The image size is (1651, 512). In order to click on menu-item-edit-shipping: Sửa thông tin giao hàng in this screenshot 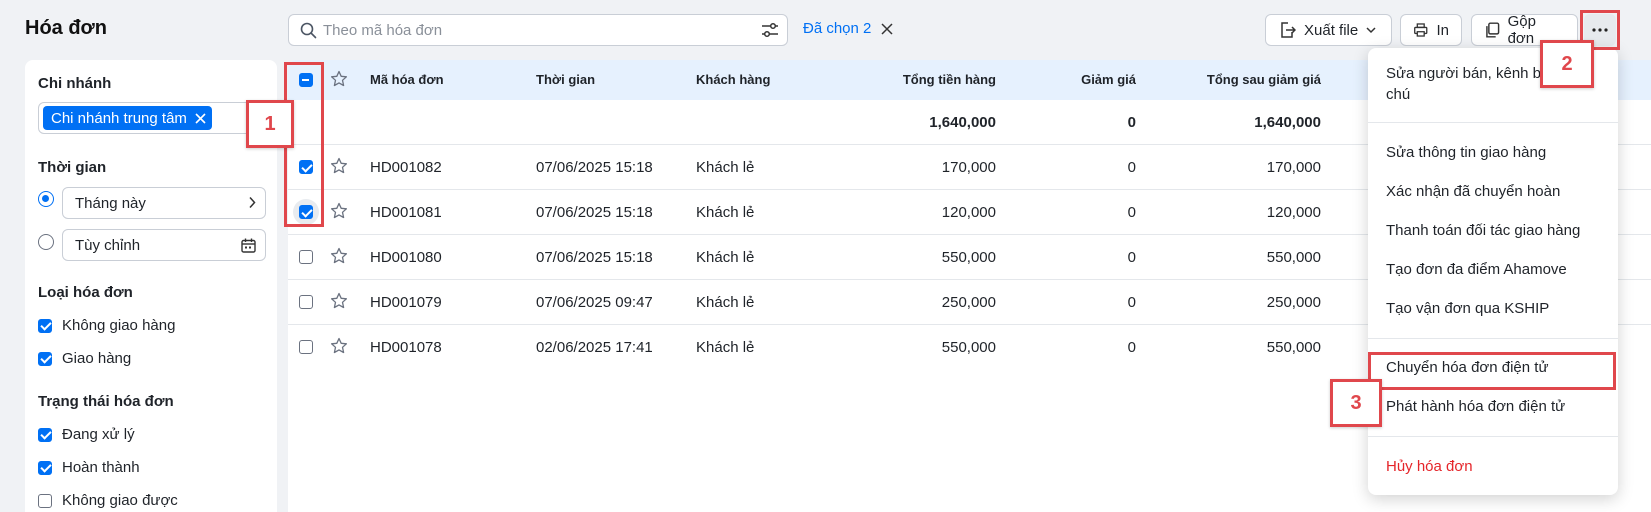, I will do `click(1466, 152)`.